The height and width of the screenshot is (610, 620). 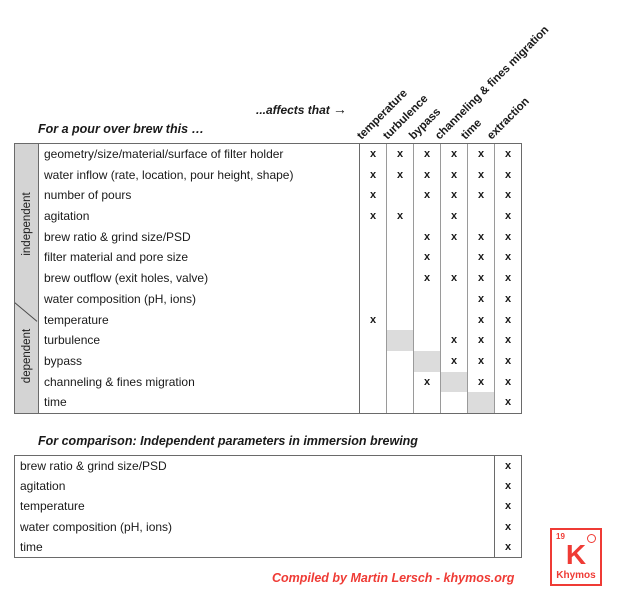 What do you see at coordinates (96, 526) in the screenshot?
I see `comparison-row-label: water composition (pH, ions)` at bounding box center [96, 526].